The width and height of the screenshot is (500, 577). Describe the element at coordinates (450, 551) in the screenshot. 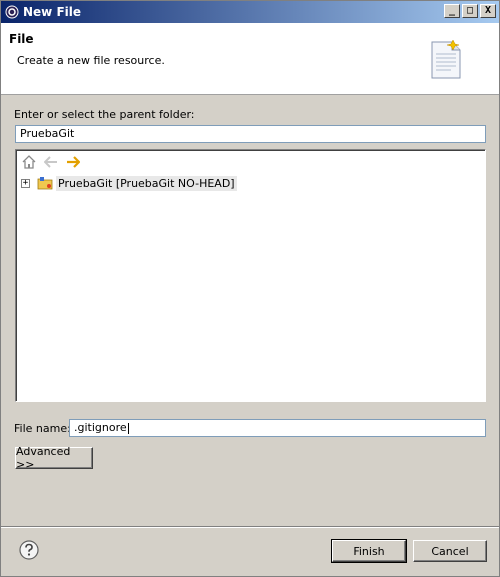

I see `cancel-button: Cancel` at that location.